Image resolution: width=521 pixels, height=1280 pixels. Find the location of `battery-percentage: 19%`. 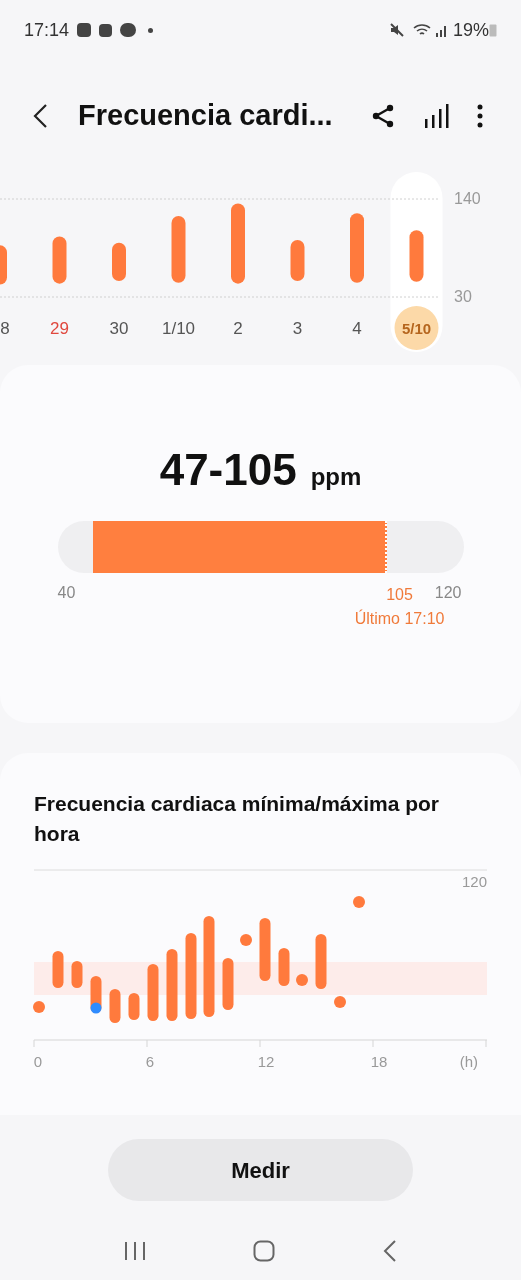

battery-percentage: 19% is located at coordinates (470, 30).